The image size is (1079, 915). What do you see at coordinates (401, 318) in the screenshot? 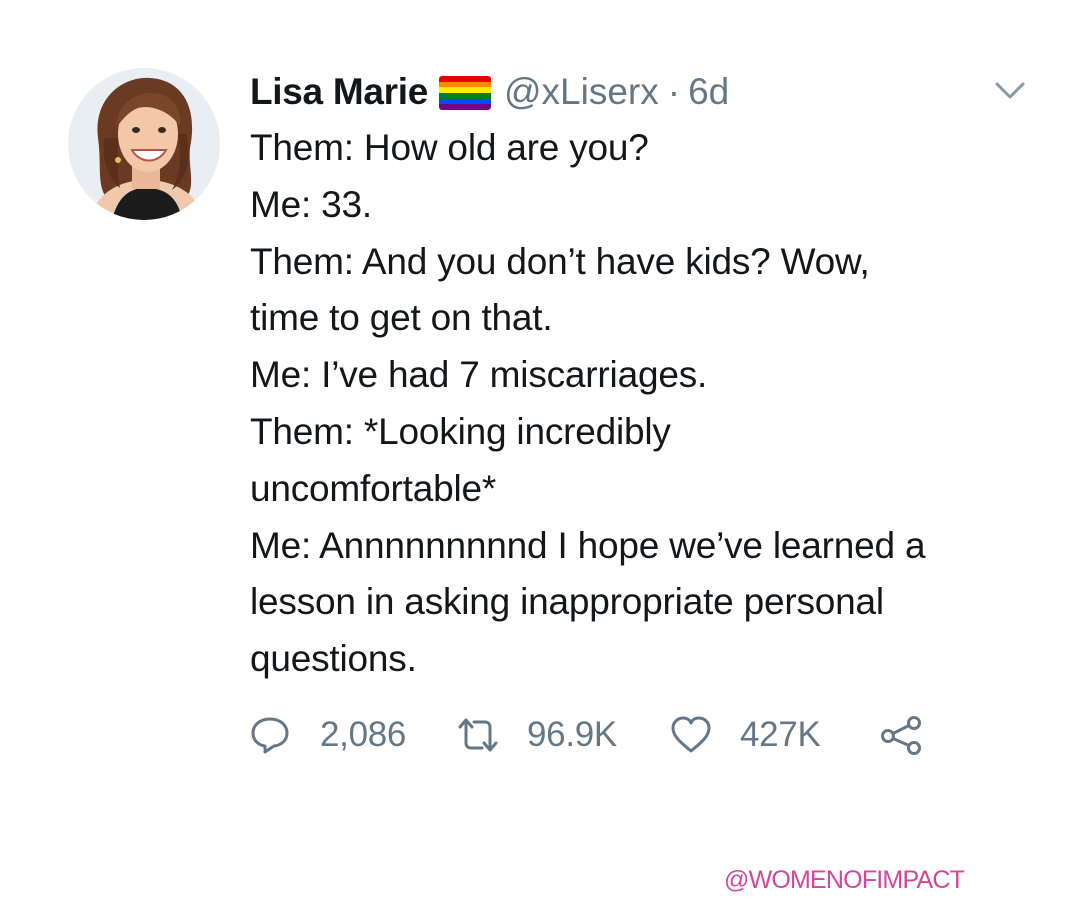
I see `tweet-line: time to get on that.` at bounding box center [401, 318].